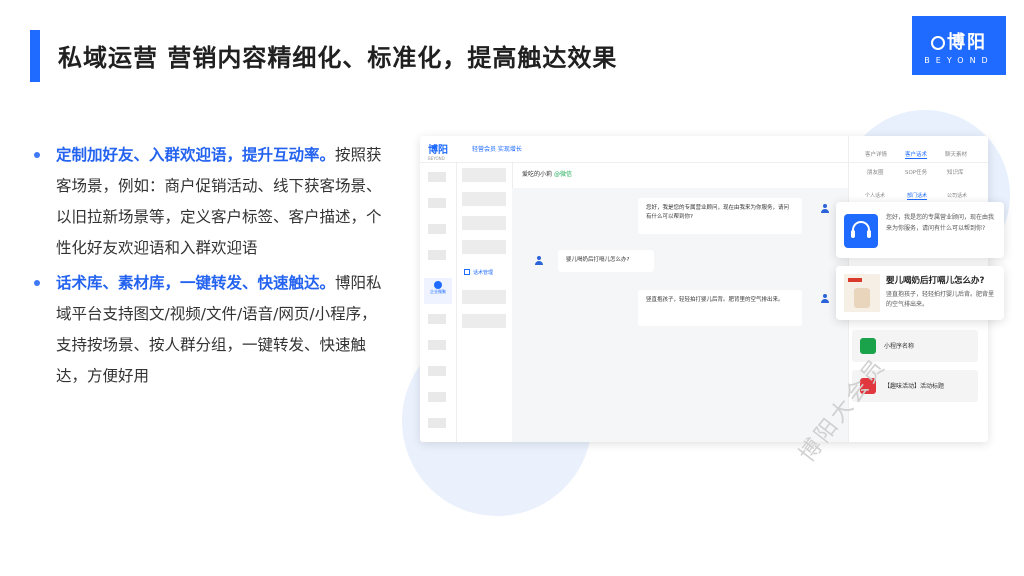 This screenshot has height=576, width=1024. What do you see at coordinates (196, 283) in the screenshot?
I see `bullet-highlight: 话术库、素材库，一键转发、快速触达。` at bounding box center [196, 283].